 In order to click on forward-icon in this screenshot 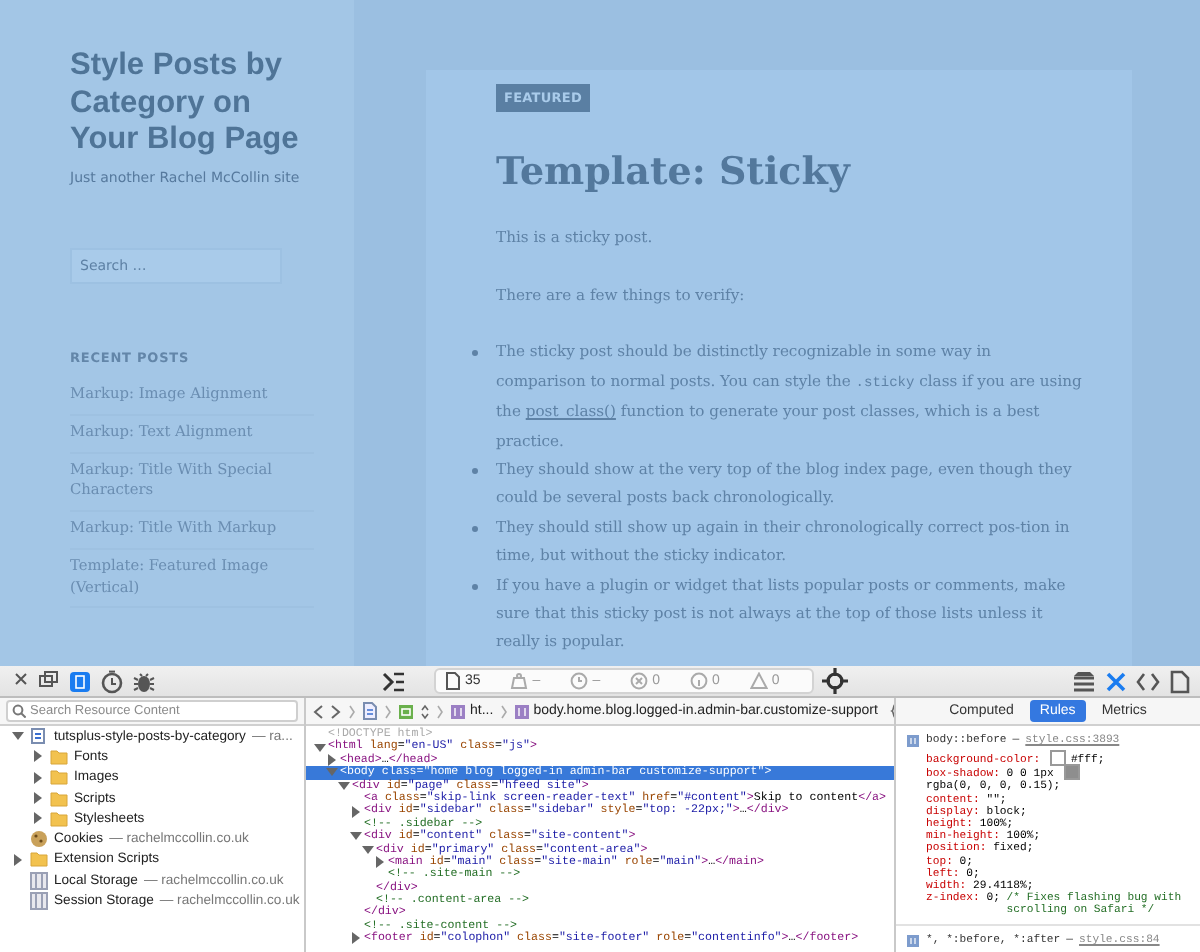, I will do `click(336, 711)`.